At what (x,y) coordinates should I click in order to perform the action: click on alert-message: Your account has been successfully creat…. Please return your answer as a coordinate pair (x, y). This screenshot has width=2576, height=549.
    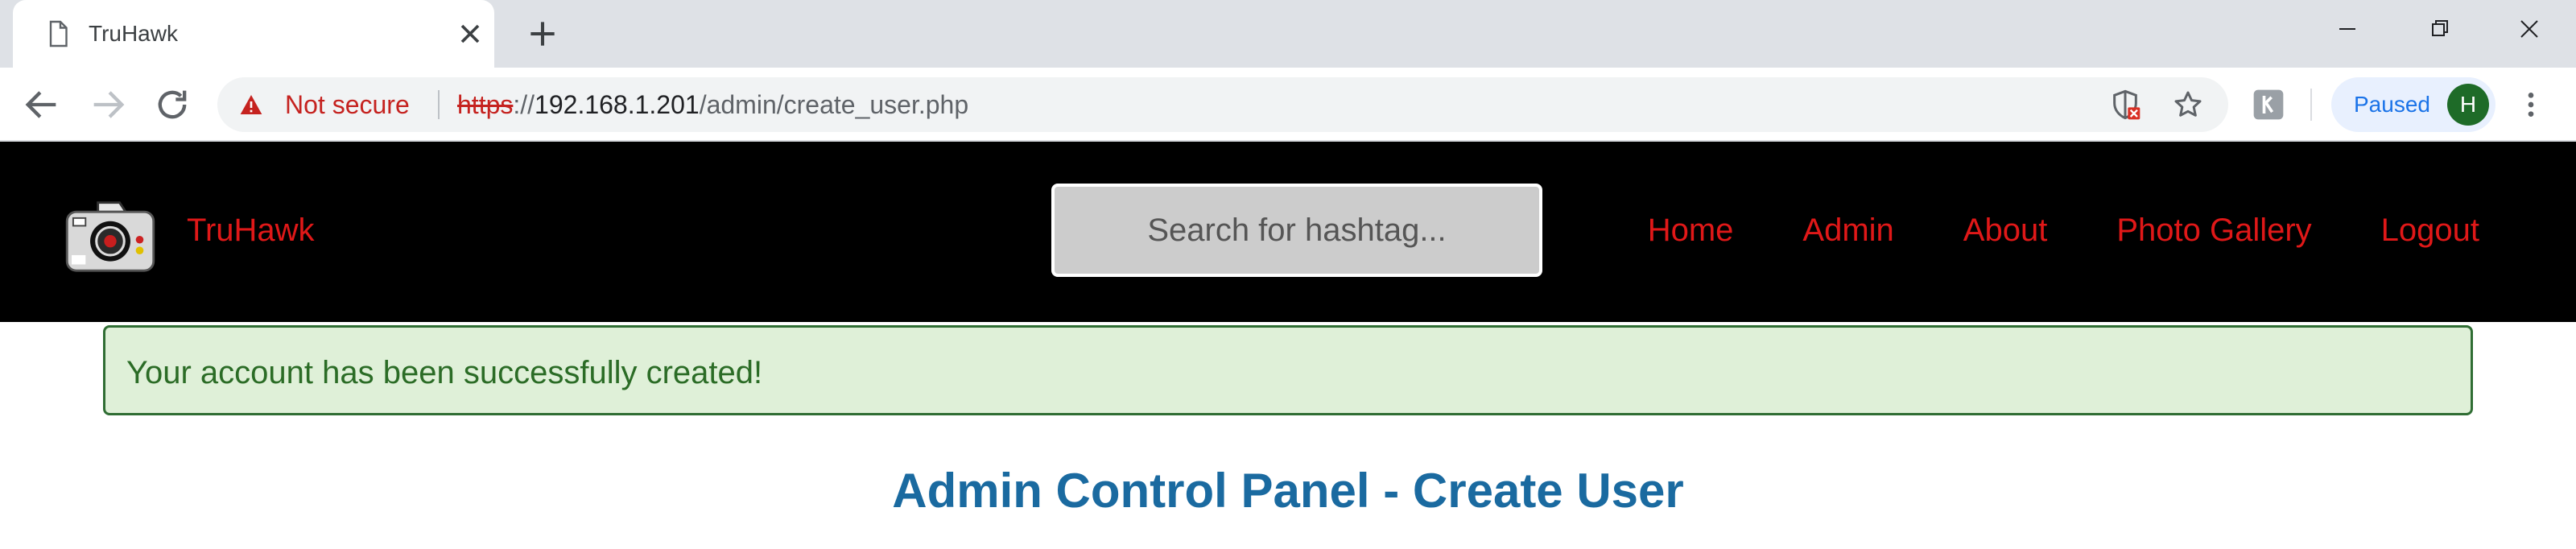
    Looking at the image, I should click on (444, 372).